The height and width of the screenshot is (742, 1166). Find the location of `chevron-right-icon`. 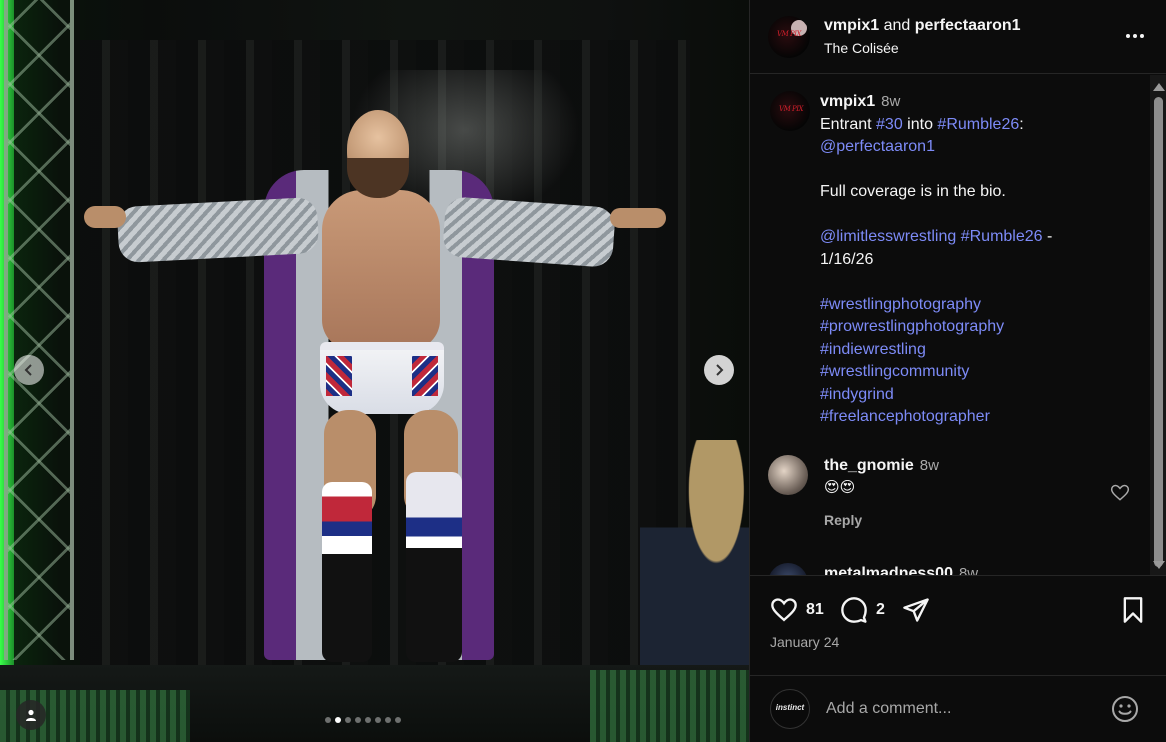

chevron-right-icon is located at coordinates (720, 370).